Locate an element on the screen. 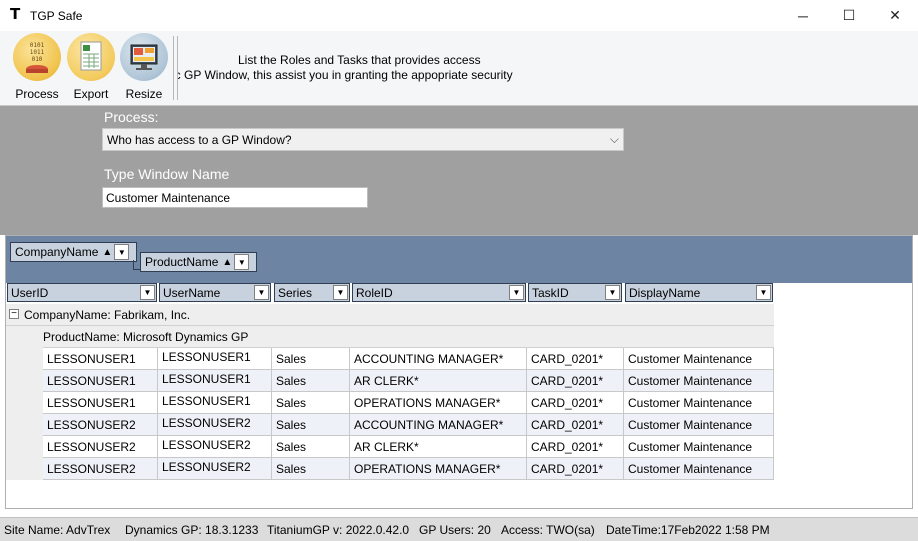 This screenshot has width=918, height=541. window-name-label: Type Window Name is located at coordinates (167, 174).